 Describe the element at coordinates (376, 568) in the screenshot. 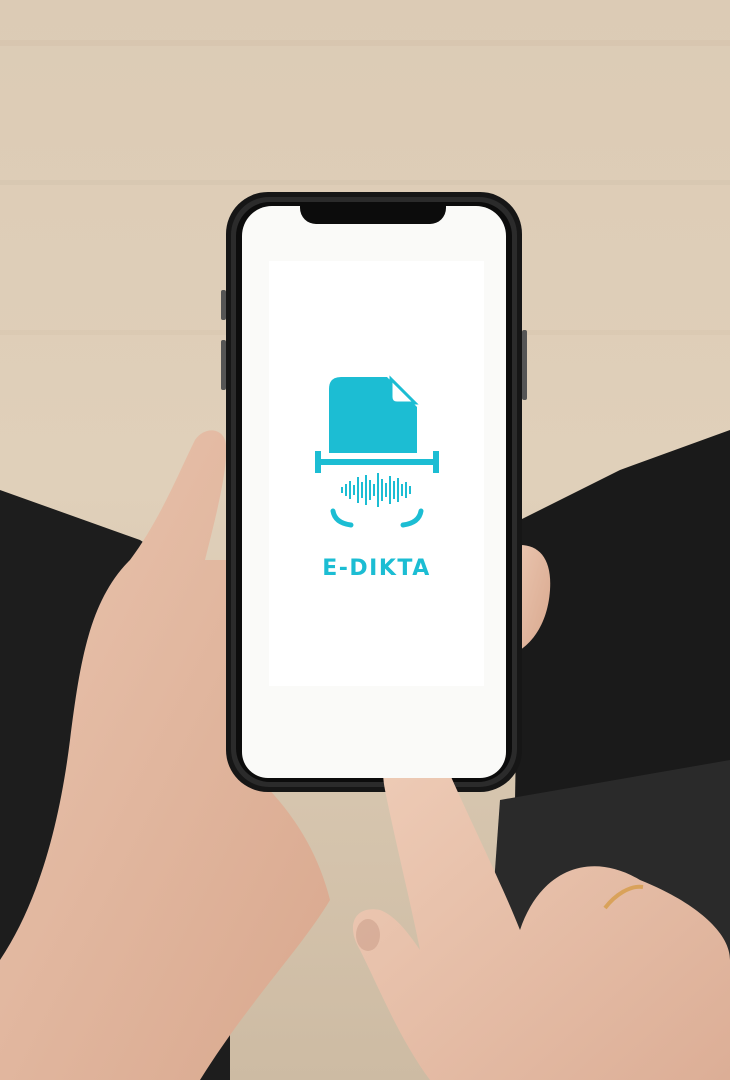

I see `app-title: E-DIKTA` at that location.